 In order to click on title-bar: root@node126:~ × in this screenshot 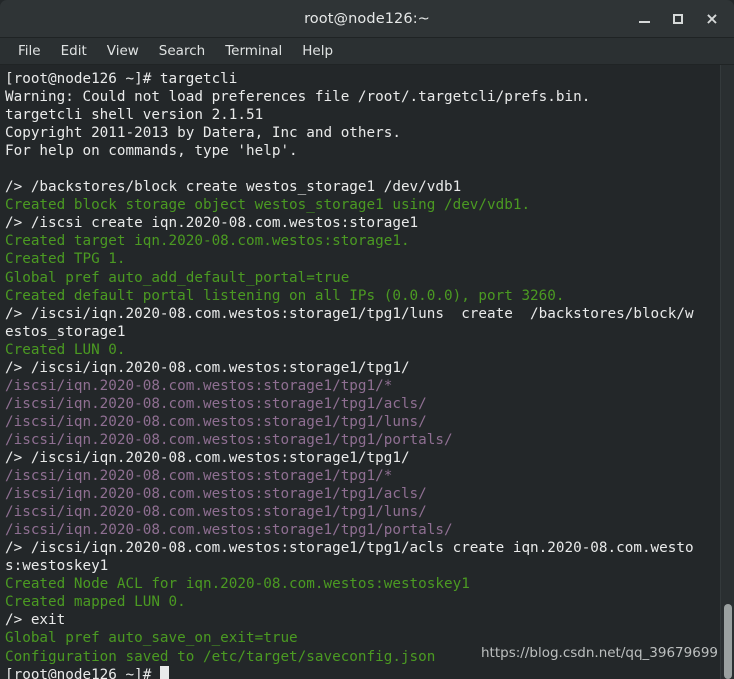, I will do `click(367, 19)`.